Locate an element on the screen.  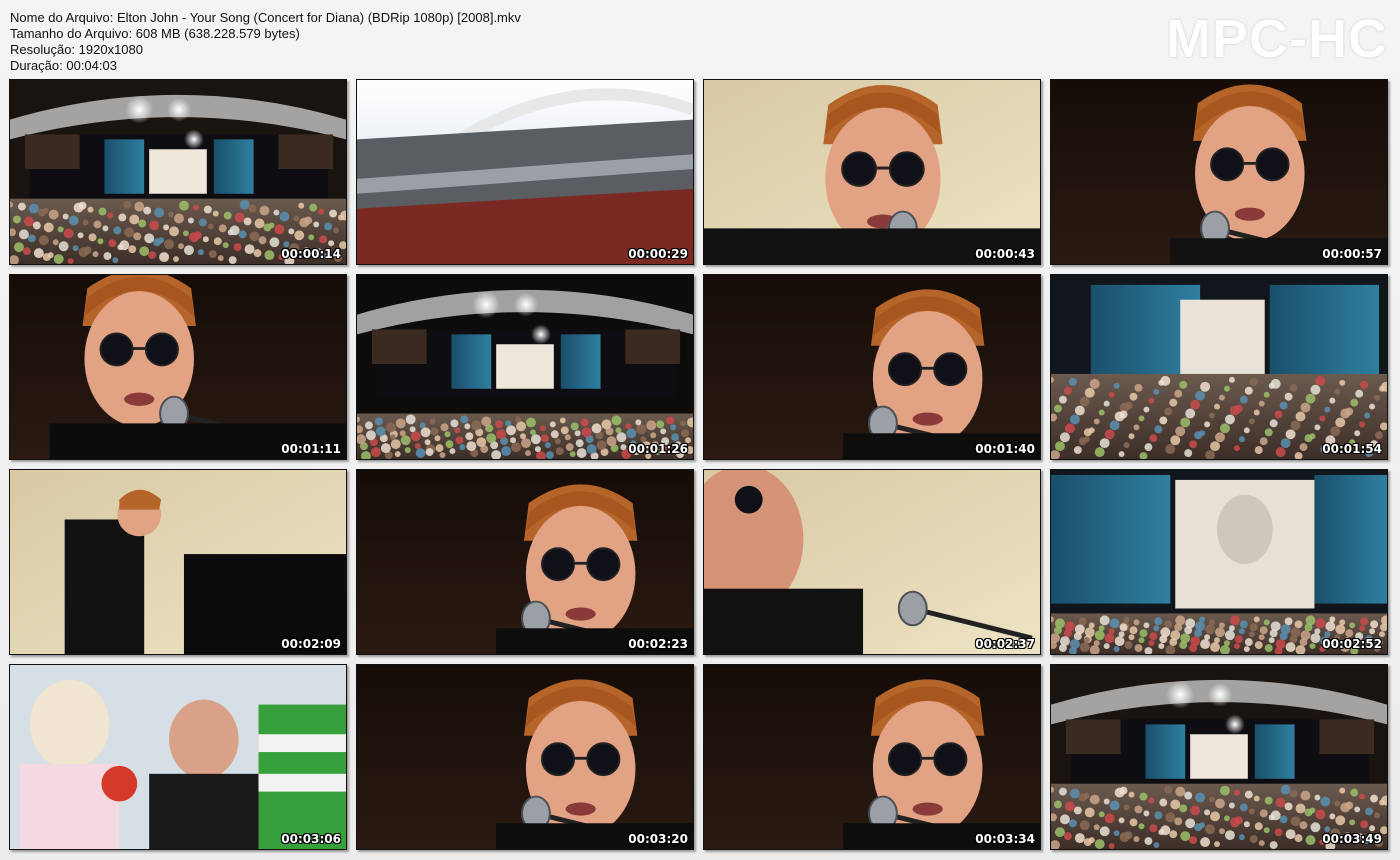
mpc-hc-logo: MPC-HC is located at coordinates (1277, 39).